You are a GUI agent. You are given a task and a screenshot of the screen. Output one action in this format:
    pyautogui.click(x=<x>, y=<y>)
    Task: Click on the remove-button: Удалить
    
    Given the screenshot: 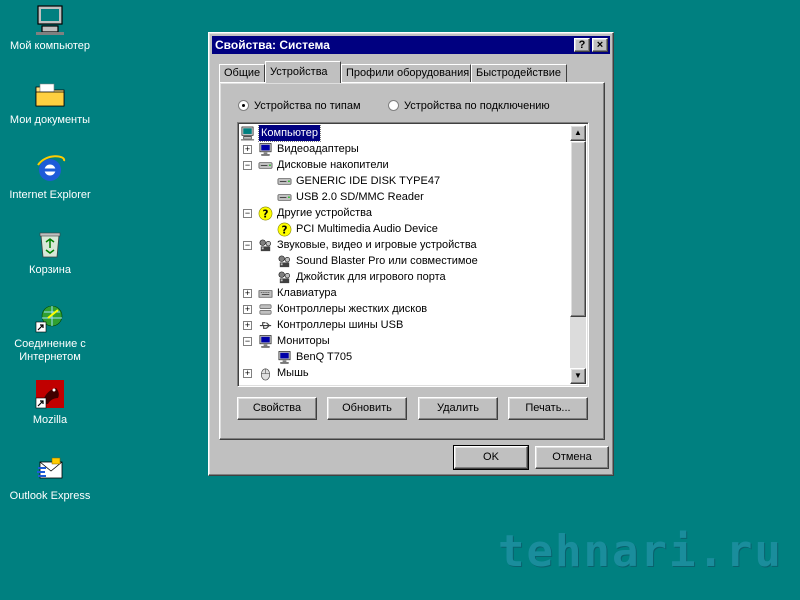 What is the action you would take?
    pyautogui.click(x=458, y=408)
    